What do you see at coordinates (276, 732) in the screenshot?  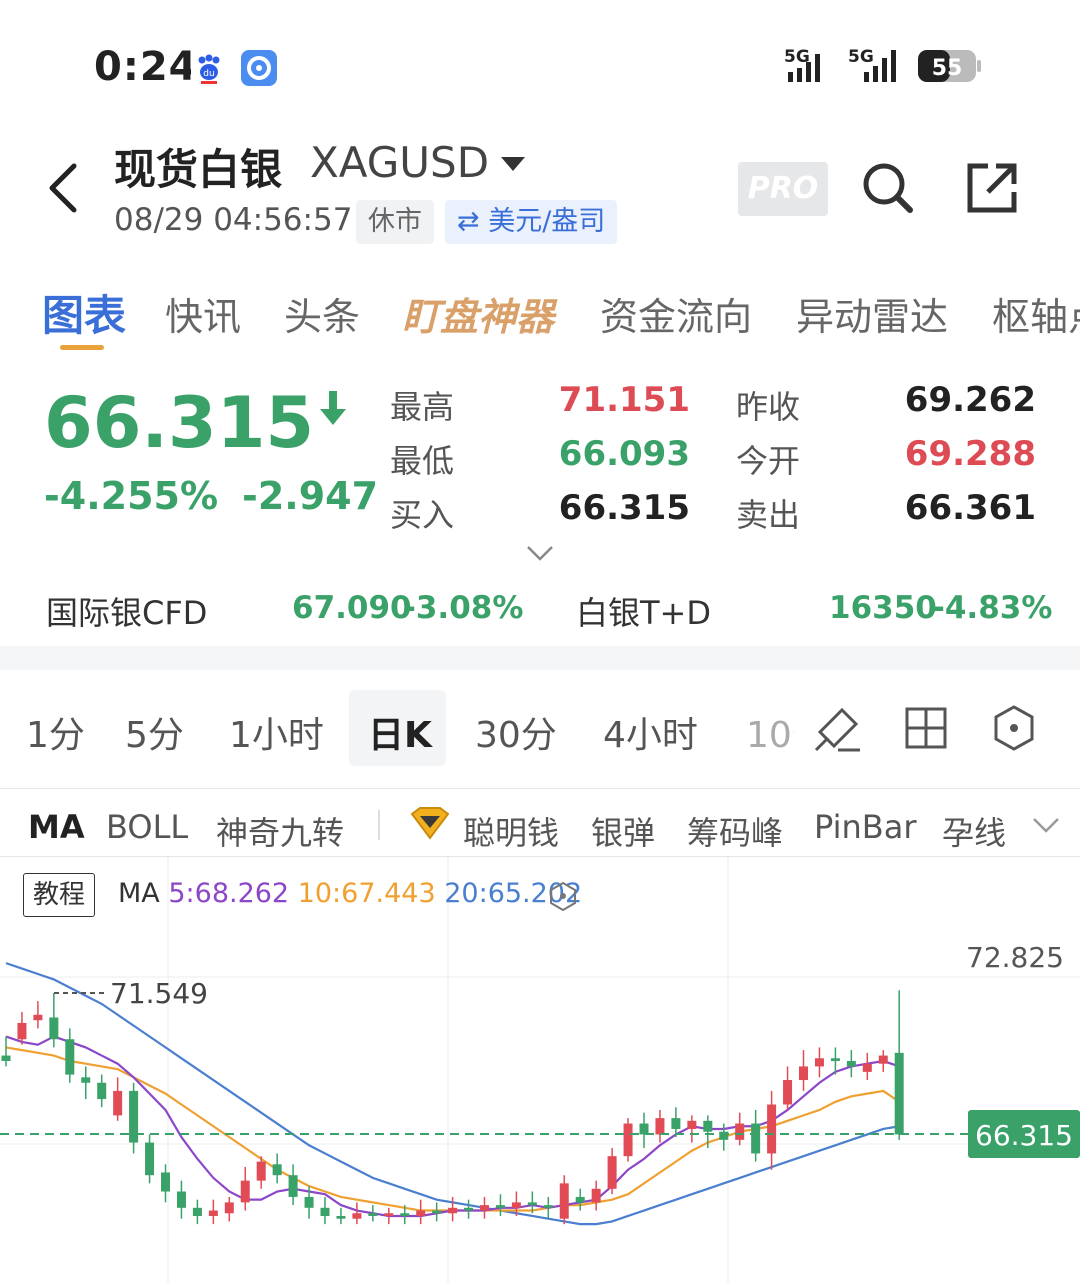 I see `period-1hour: 1小时` at bounding box center [276, 732].